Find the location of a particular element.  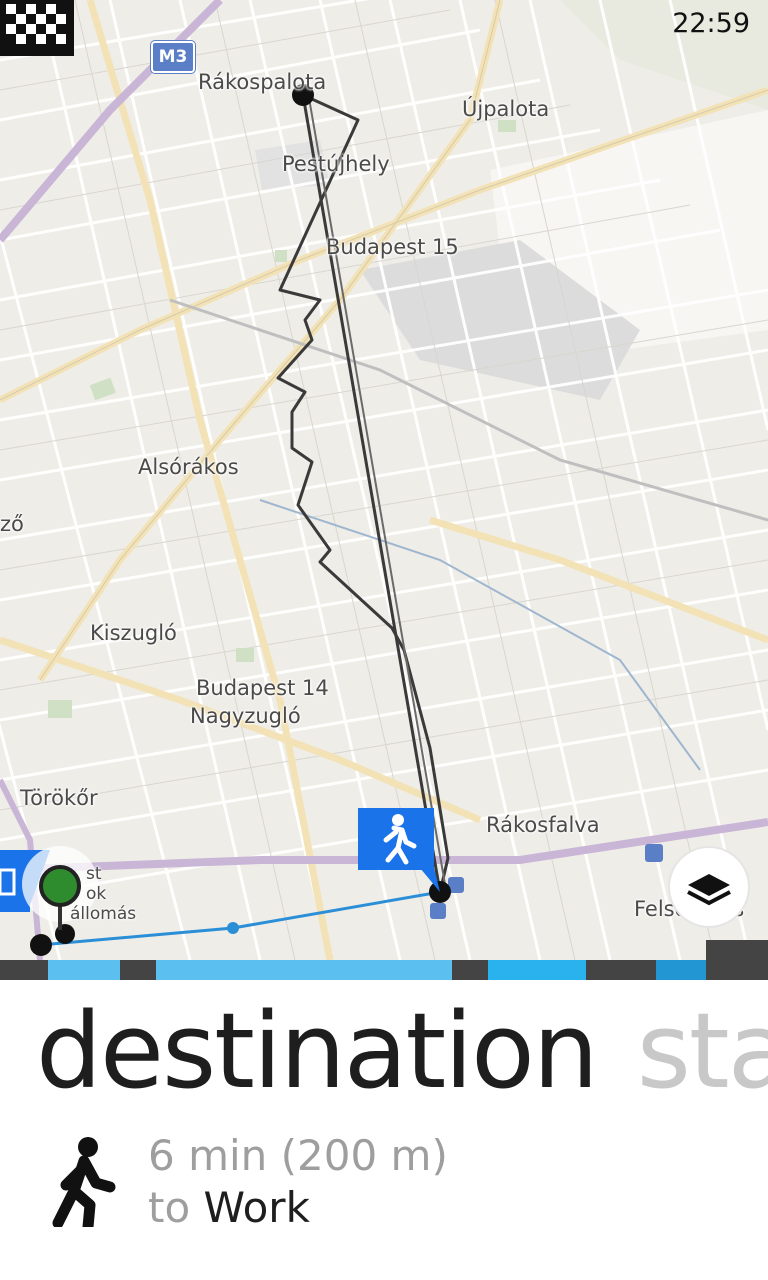

step-duration: 6 min (200 m) is located at coordinates (298, 1155).